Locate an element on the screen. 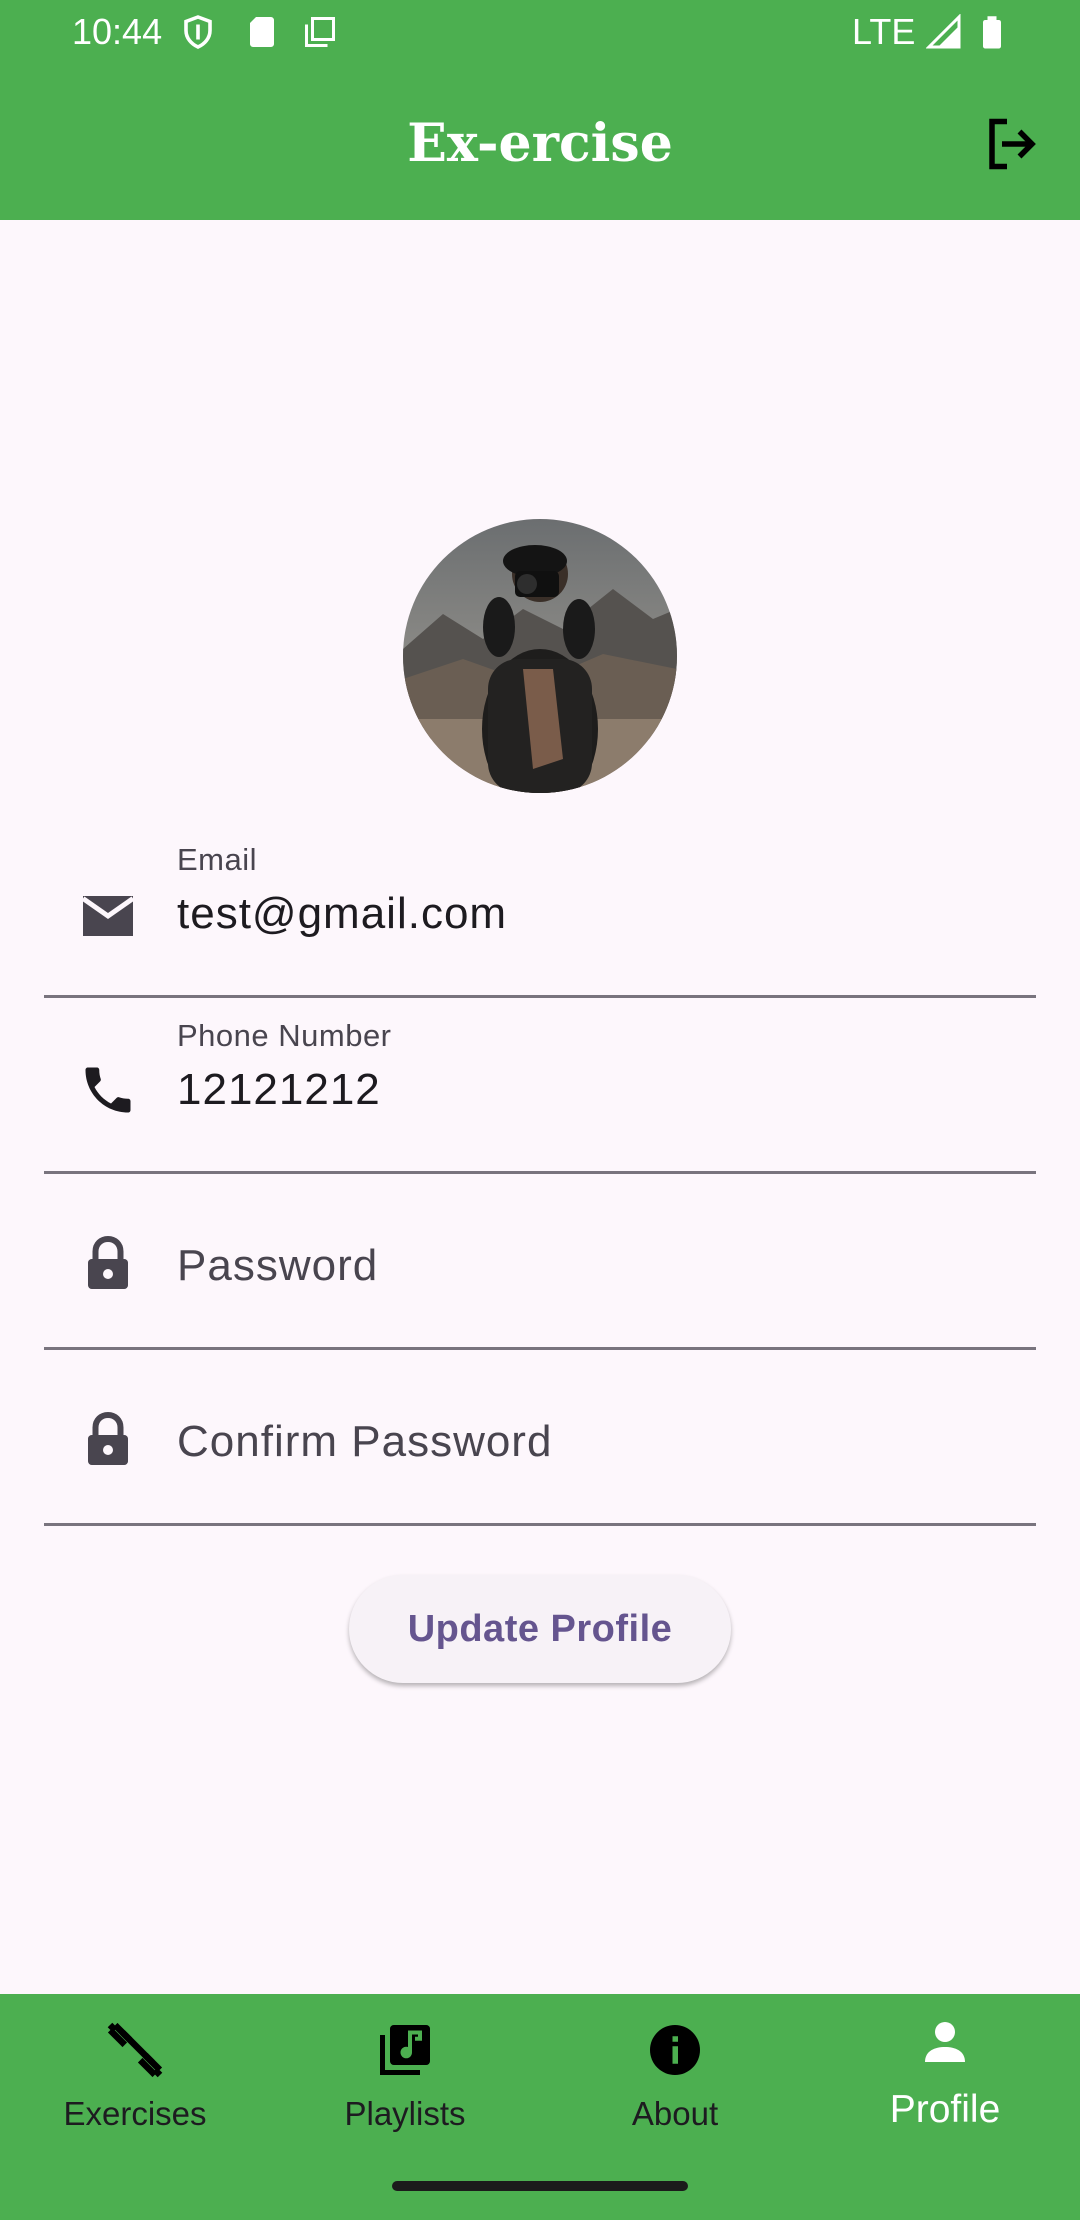 The image size is (1080, 2220). logout-icon is located at coordinates (1012, 144).